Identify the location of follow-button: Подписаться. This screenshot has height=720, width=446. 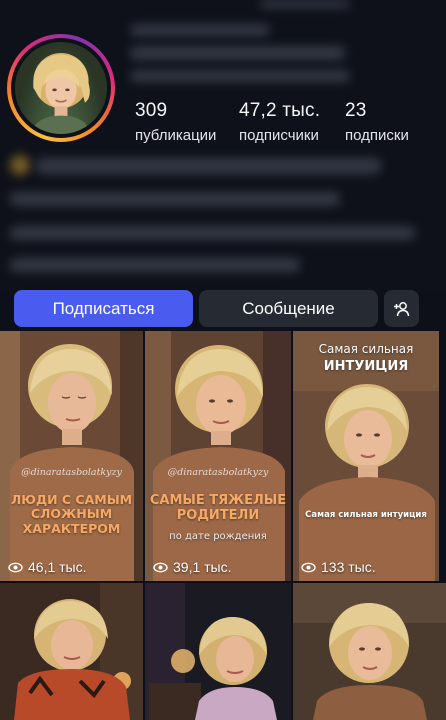
(103, 308).